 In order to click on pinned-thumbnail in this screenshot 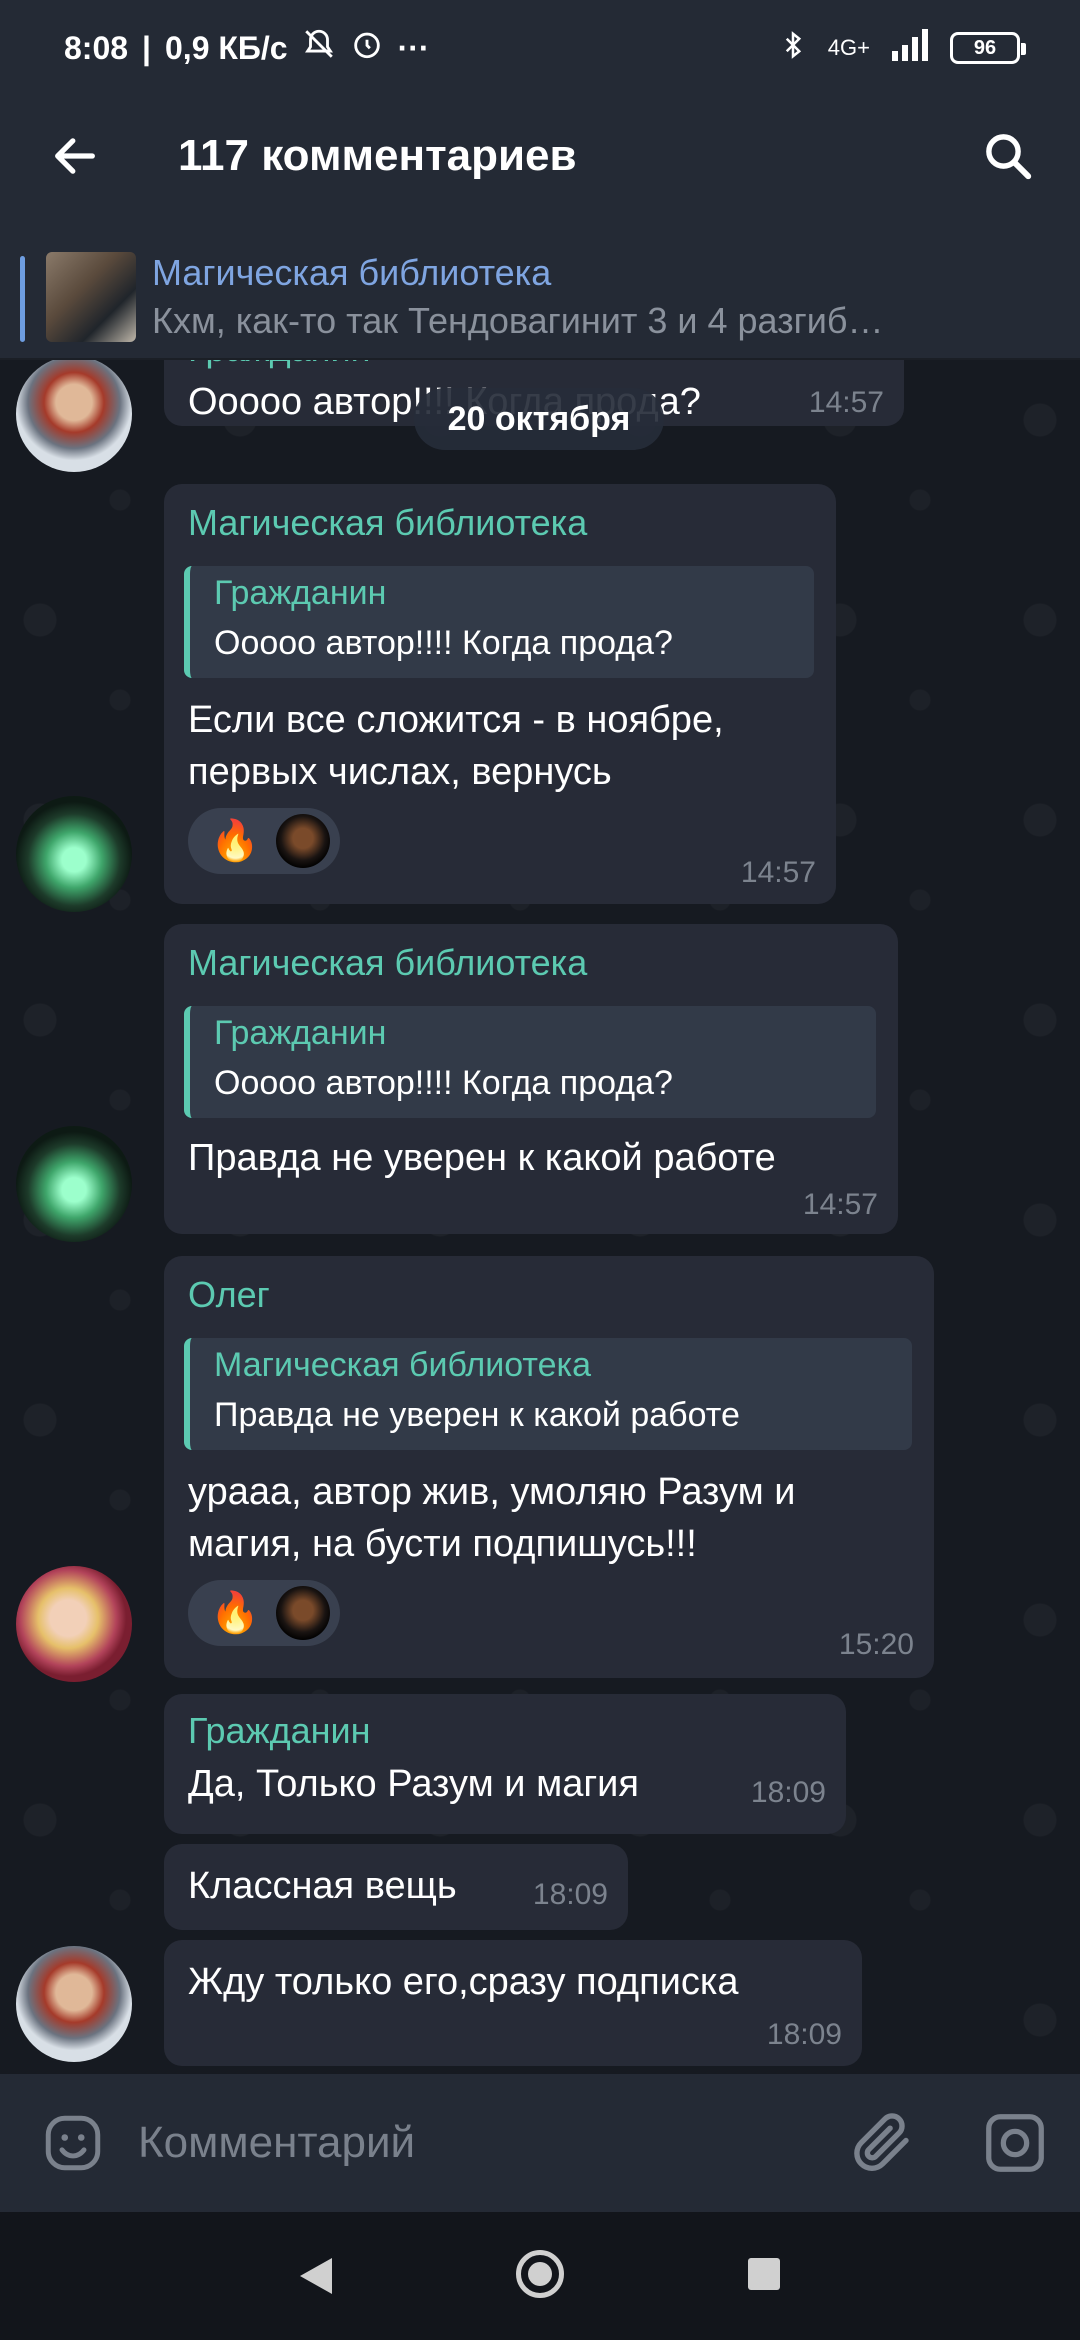, I will do `click(91, 297)`.